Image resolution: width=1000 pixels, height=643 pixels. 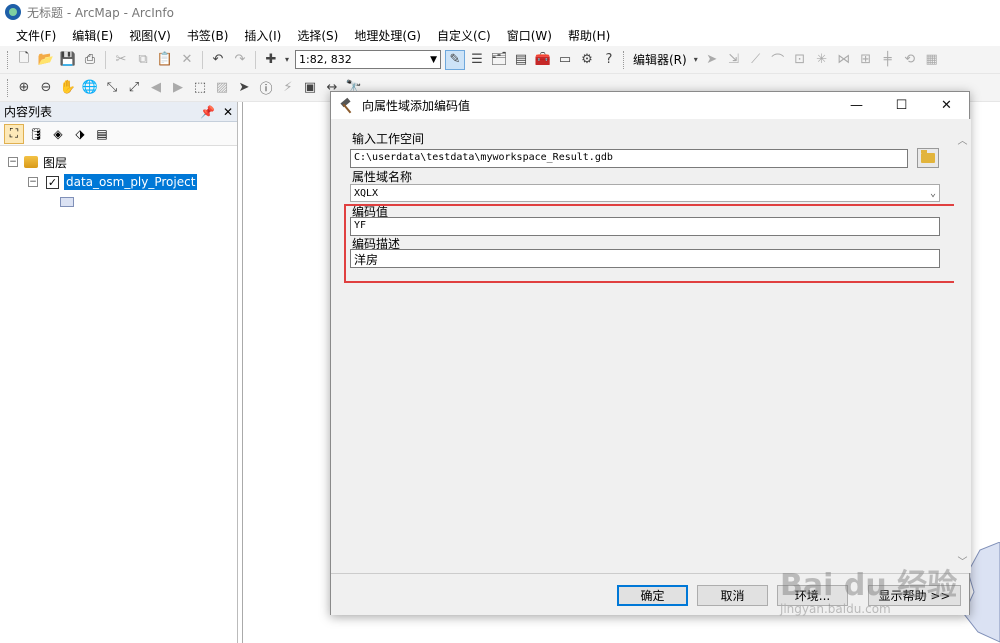 What do you see at coordinates (200, 88) in the screenshot?
I see `select-features-icon: ⬚` at bounding box center [200, 88].